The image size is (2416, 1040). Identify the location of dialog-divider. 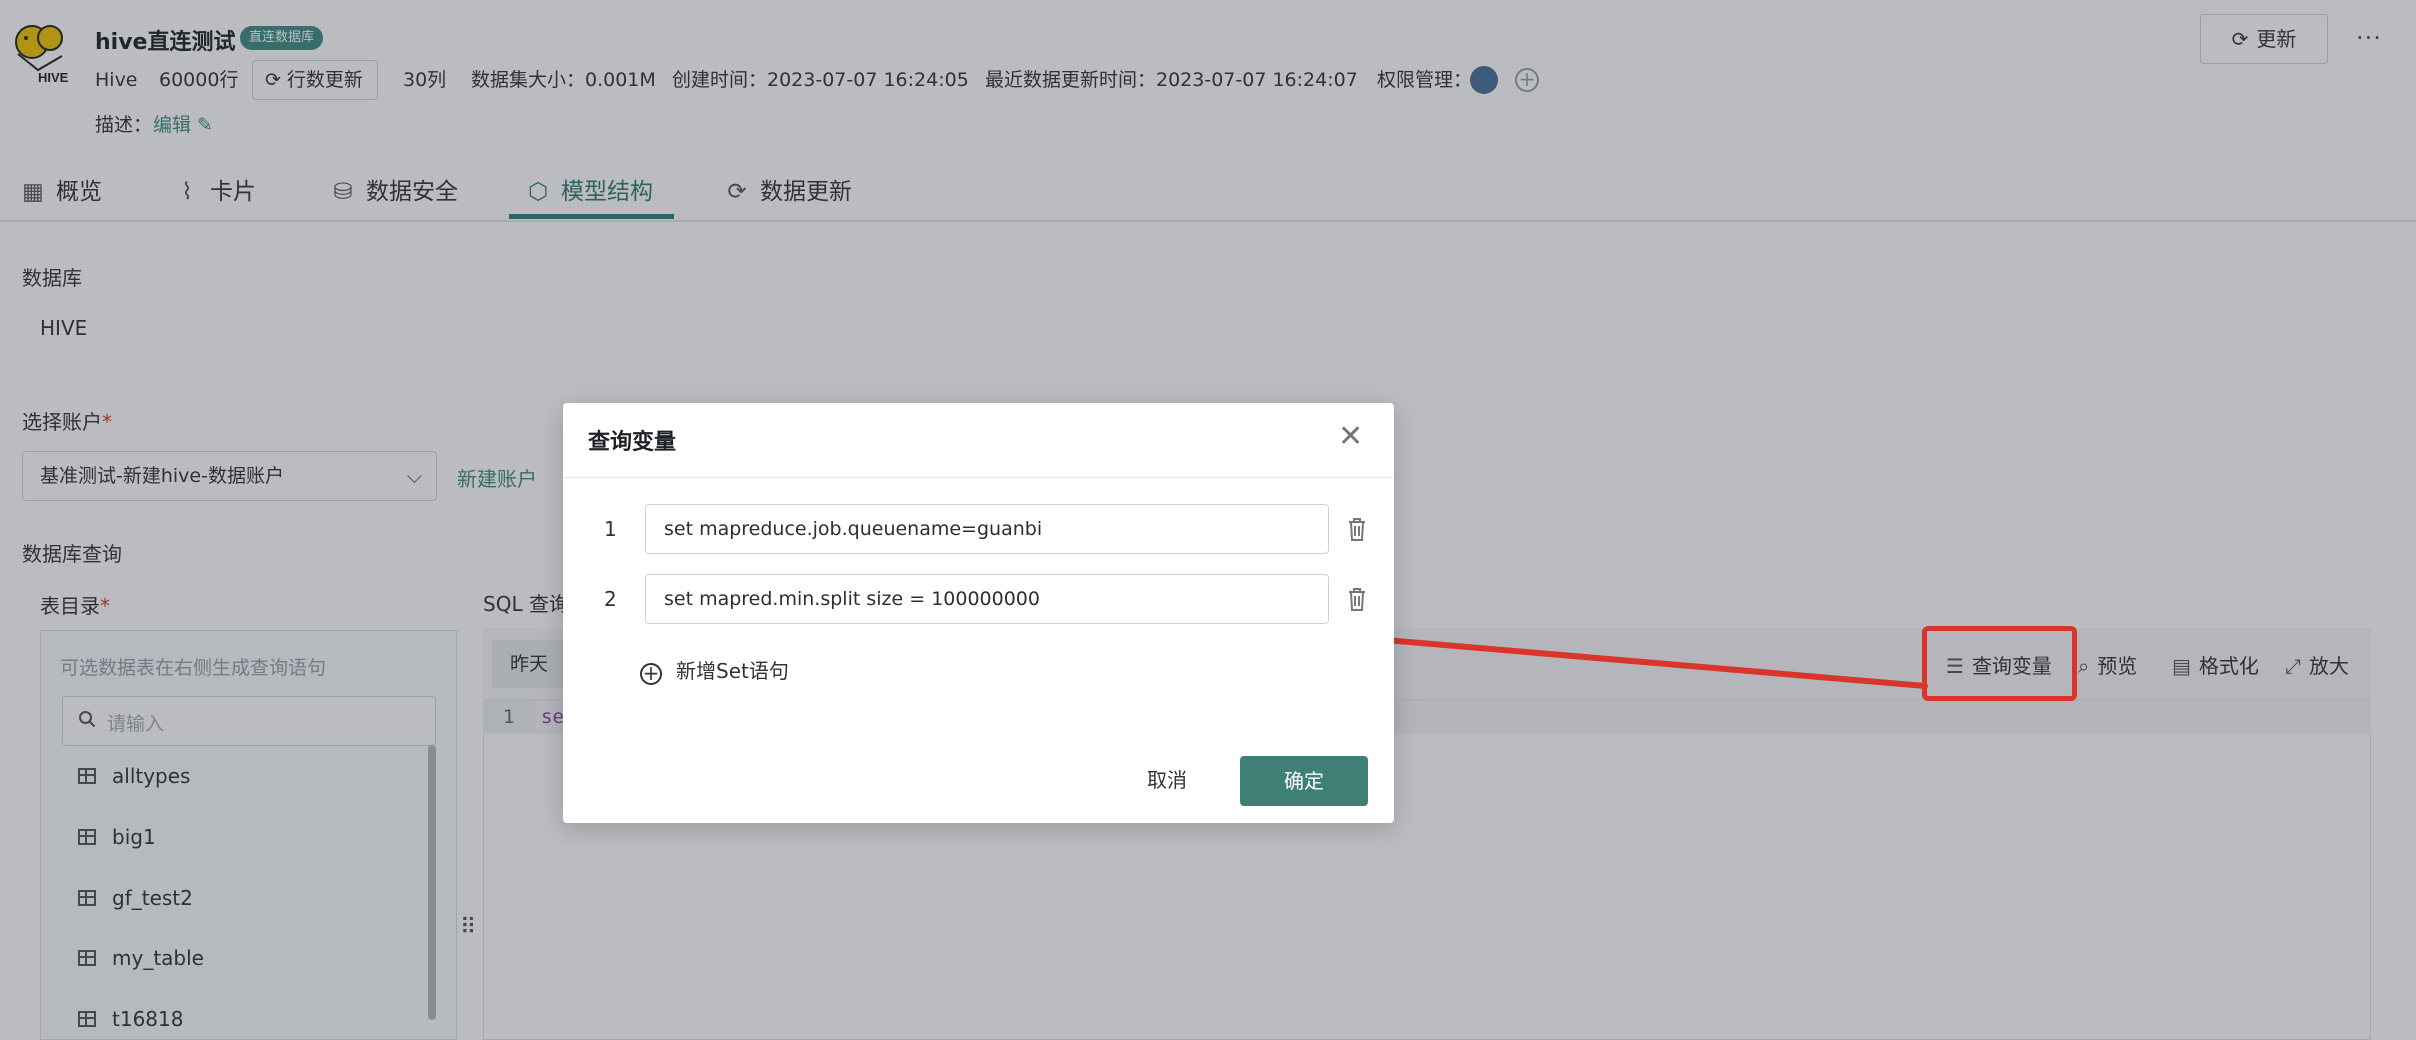
(978, 477).